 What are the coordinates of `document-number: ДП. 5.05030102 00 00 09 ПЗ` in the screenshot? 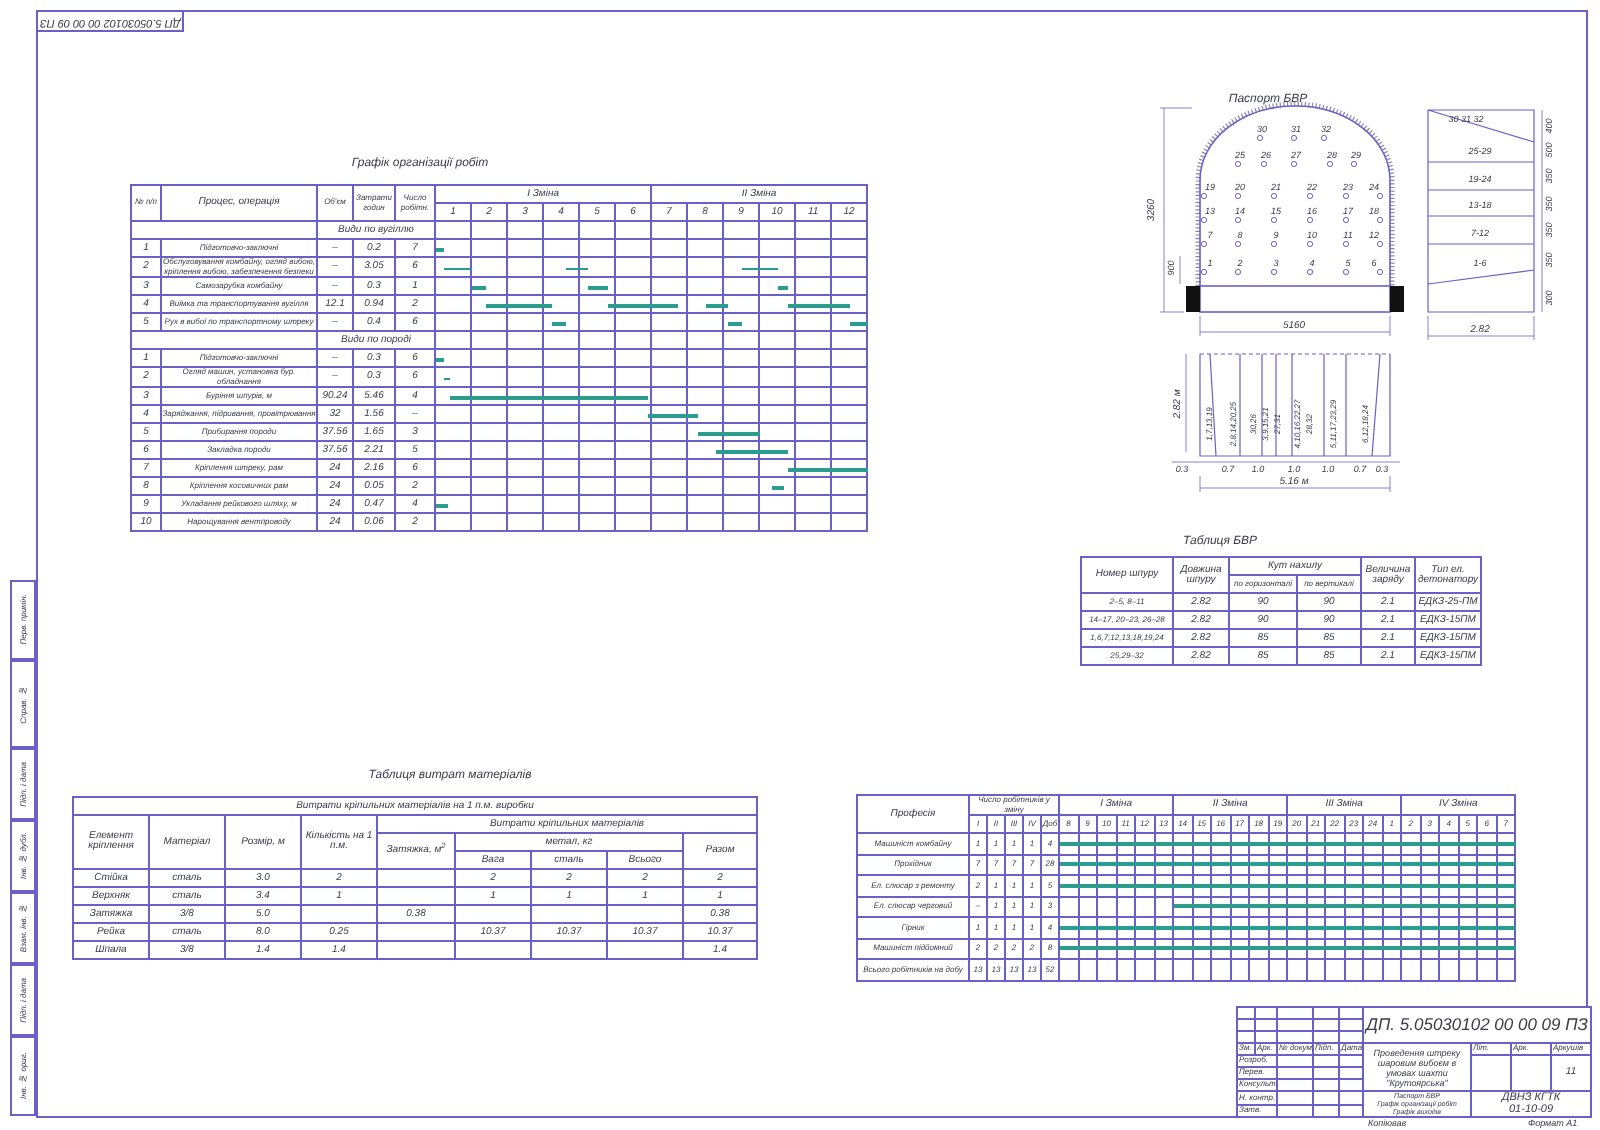 It's located at (1477, 1025).